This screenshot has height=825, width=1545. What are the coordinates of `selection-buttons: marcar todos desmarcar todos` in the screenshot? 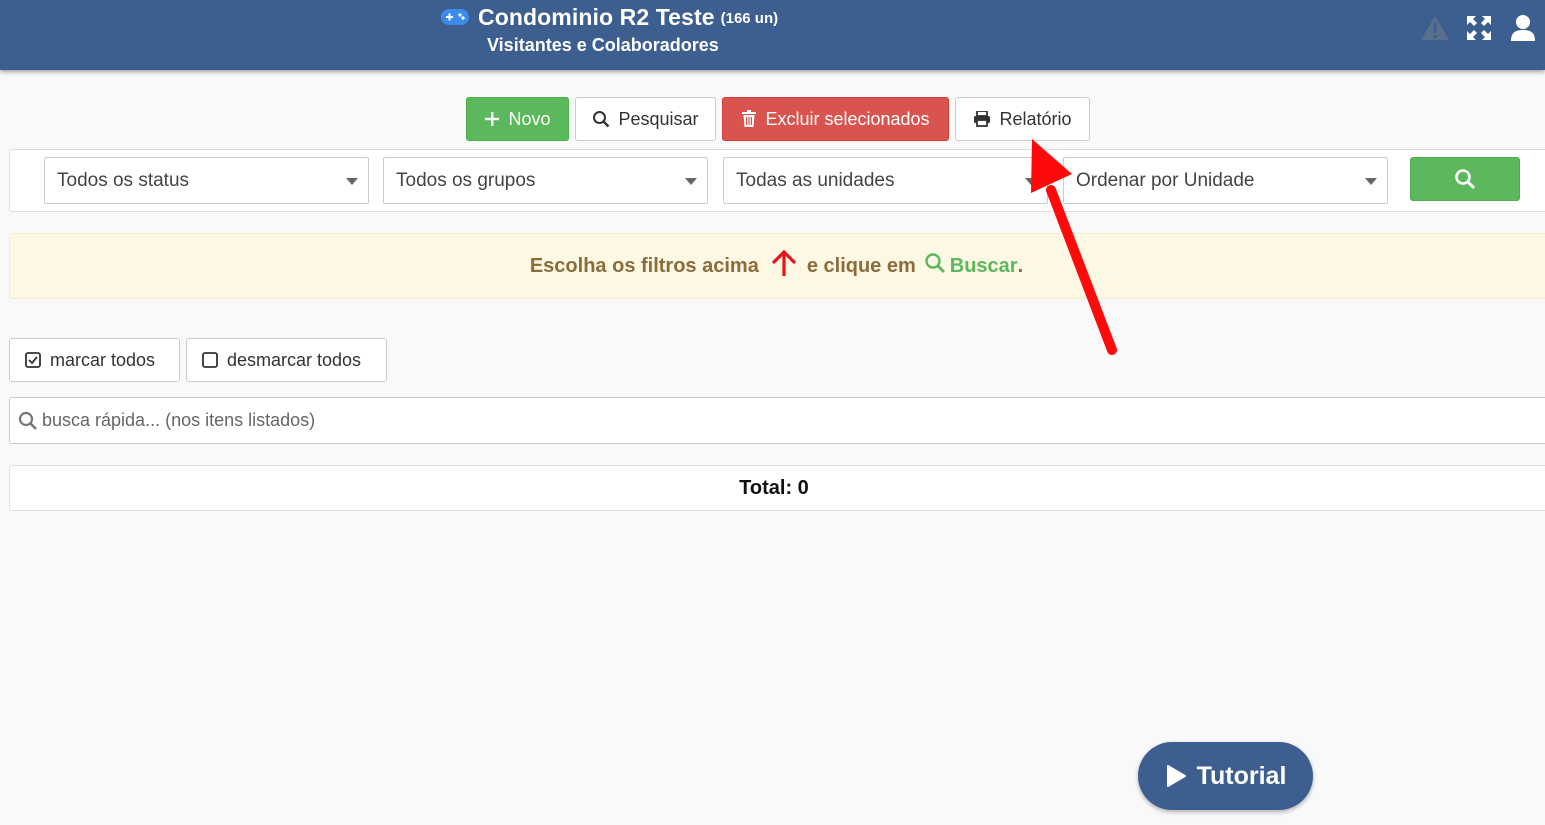 It's located at (198, 360).